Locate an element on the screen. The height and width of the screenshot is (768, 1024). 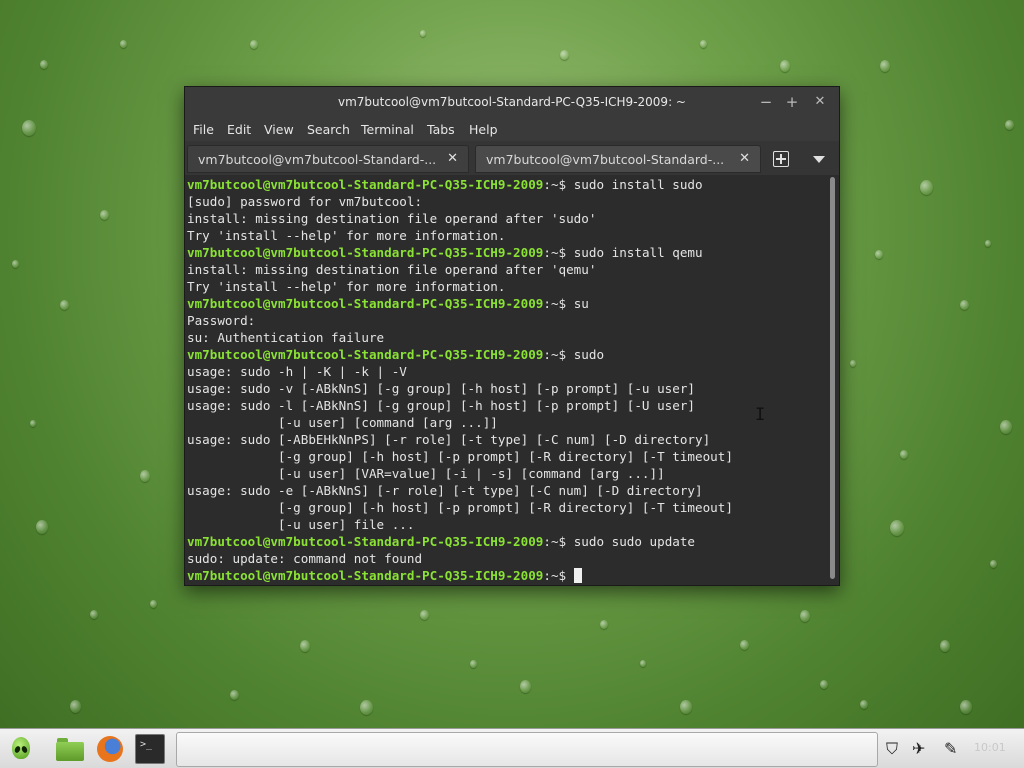
firefox-globe is located at coordinates (110, 749).